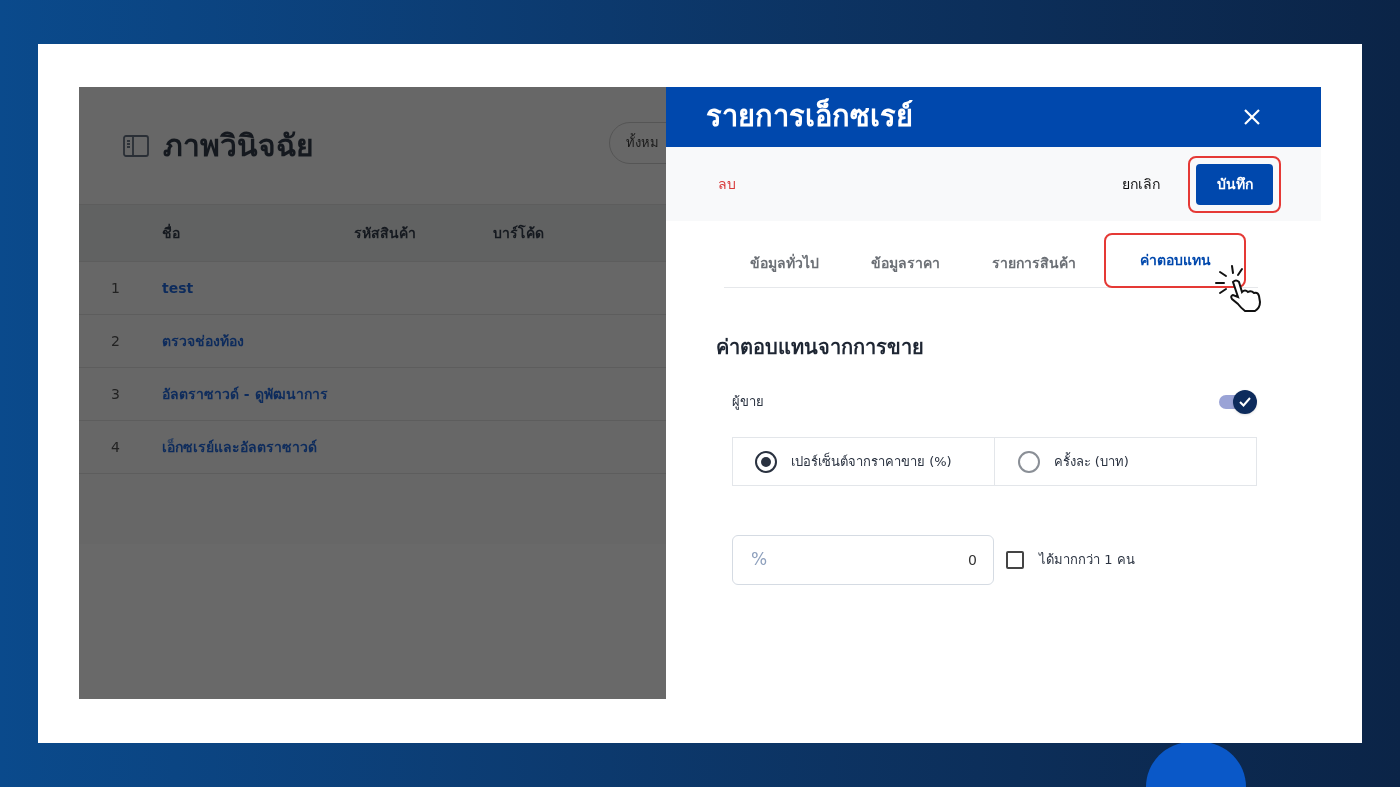 This screenshot has width=1400, height=787. What do you see at coordinates (1141, 184) in the screenshot?
I see `cancel-link: ยกเลิก` at bounding box center [1141, 184].